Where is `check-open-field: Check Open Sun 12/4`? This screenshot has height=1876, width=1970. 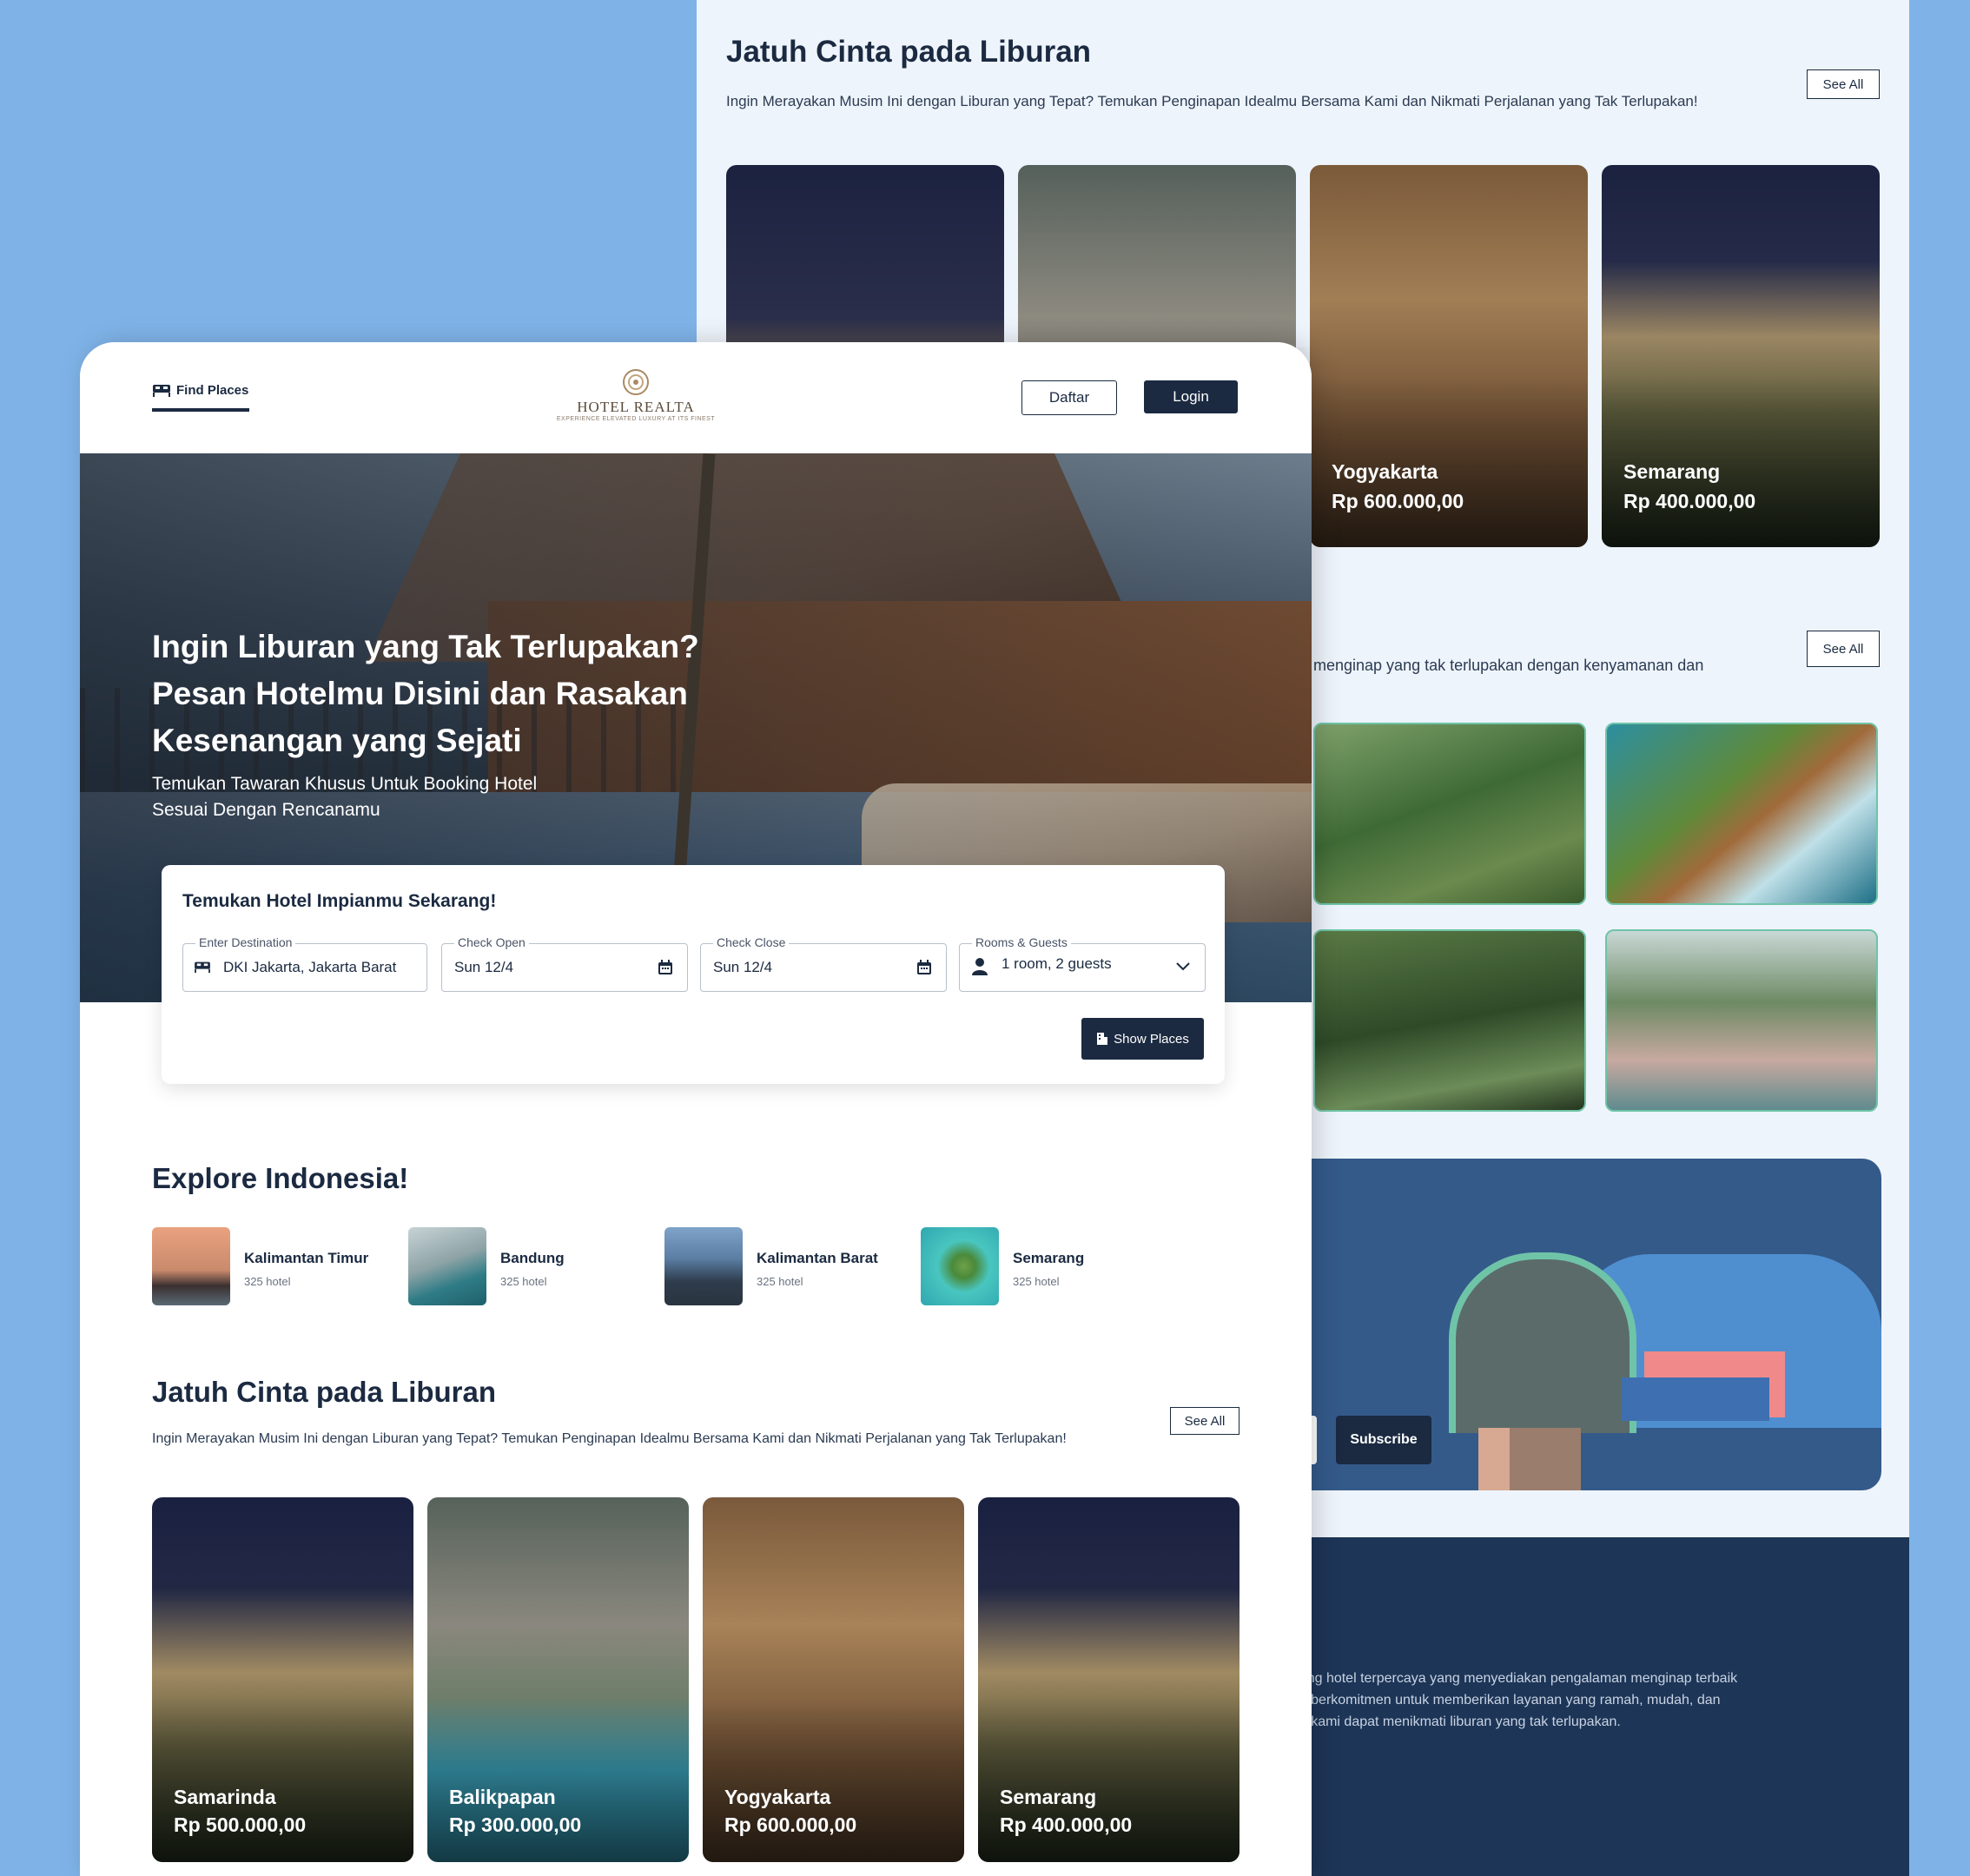
check-open-field: Check Open Sun 12/4 is located at coordinates (564, 963).